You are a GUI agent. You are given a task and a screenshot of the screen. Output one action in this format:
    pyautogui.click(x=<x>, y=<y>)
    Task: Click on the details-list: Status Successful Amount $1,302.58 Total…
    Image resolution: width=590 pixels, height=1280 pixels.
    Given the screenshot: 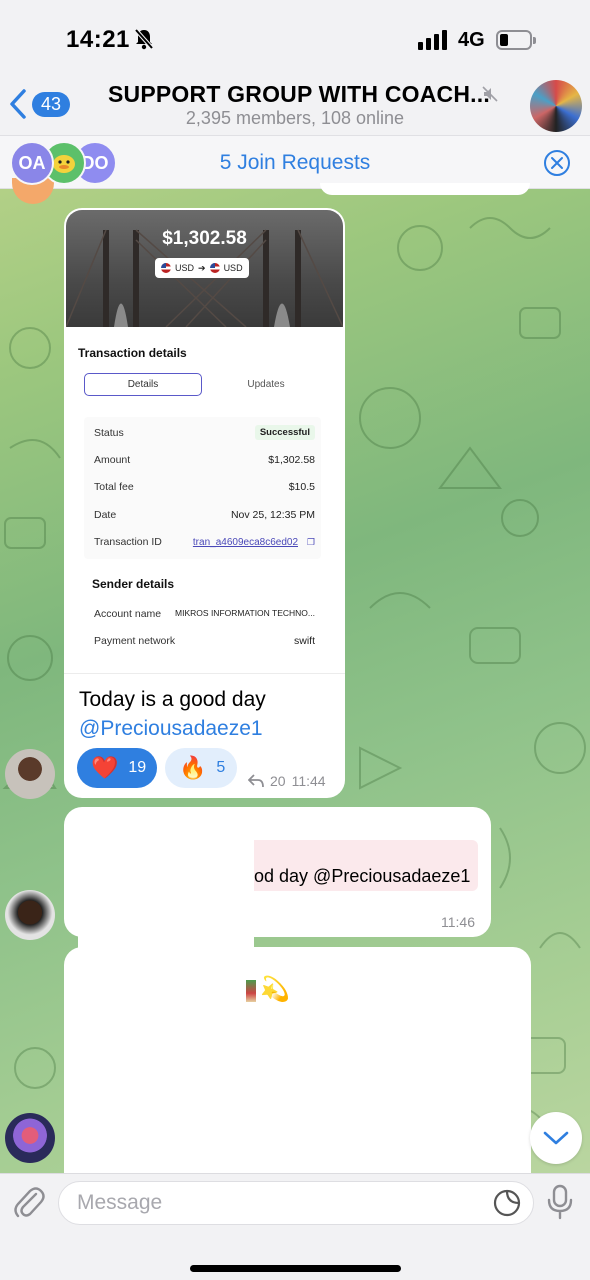 What is the action you would take?
    pyautogui.click(x=202, y=488)
    